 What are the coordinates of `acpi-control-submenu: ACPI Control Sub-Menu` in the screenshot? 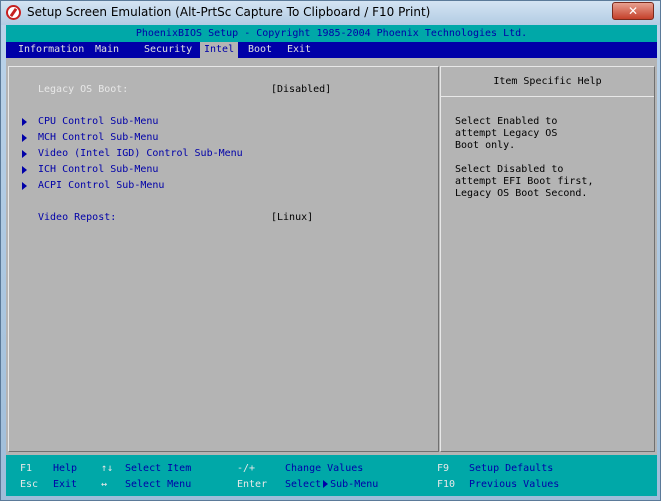 It's located at (93, 186).